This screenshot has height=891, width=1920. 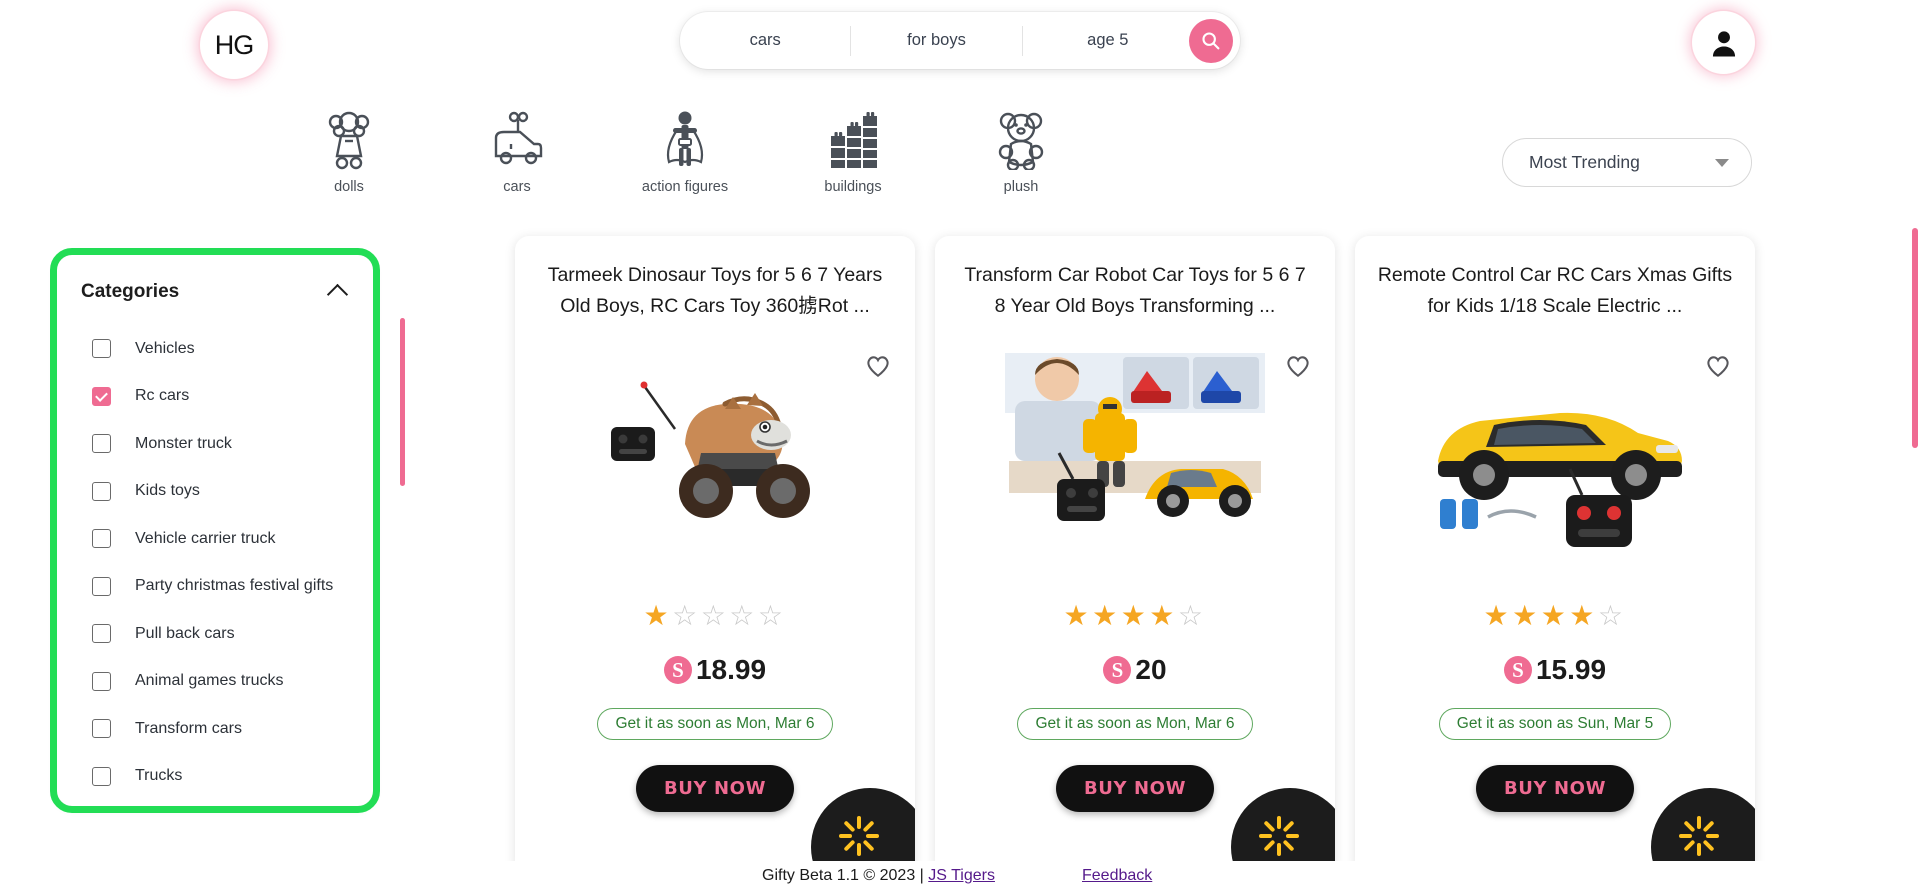 I want to click on user-avatar-icon, so click(x=1723, y=43).